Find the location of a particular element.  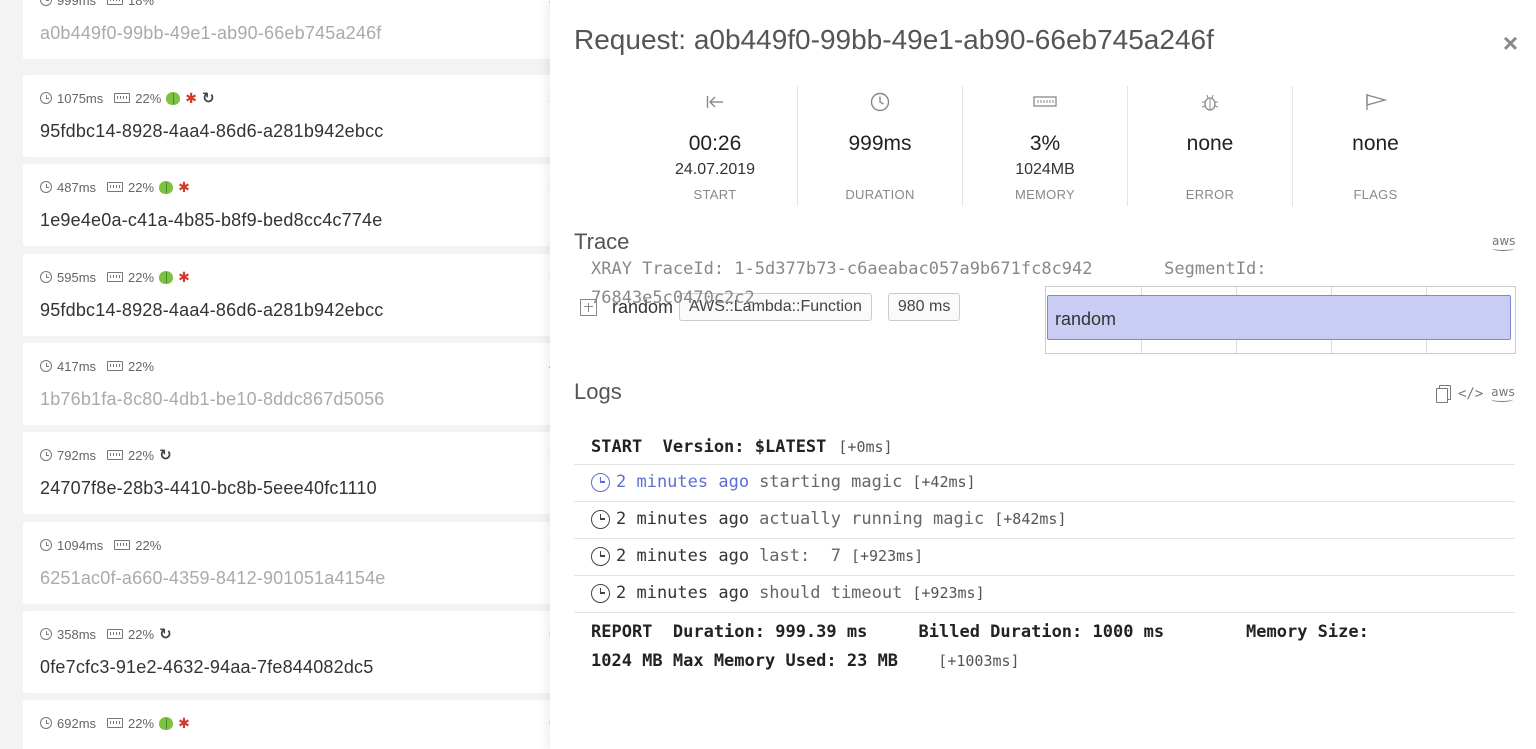

log-offset: [+923ms] is located at coordinates (948, 593).